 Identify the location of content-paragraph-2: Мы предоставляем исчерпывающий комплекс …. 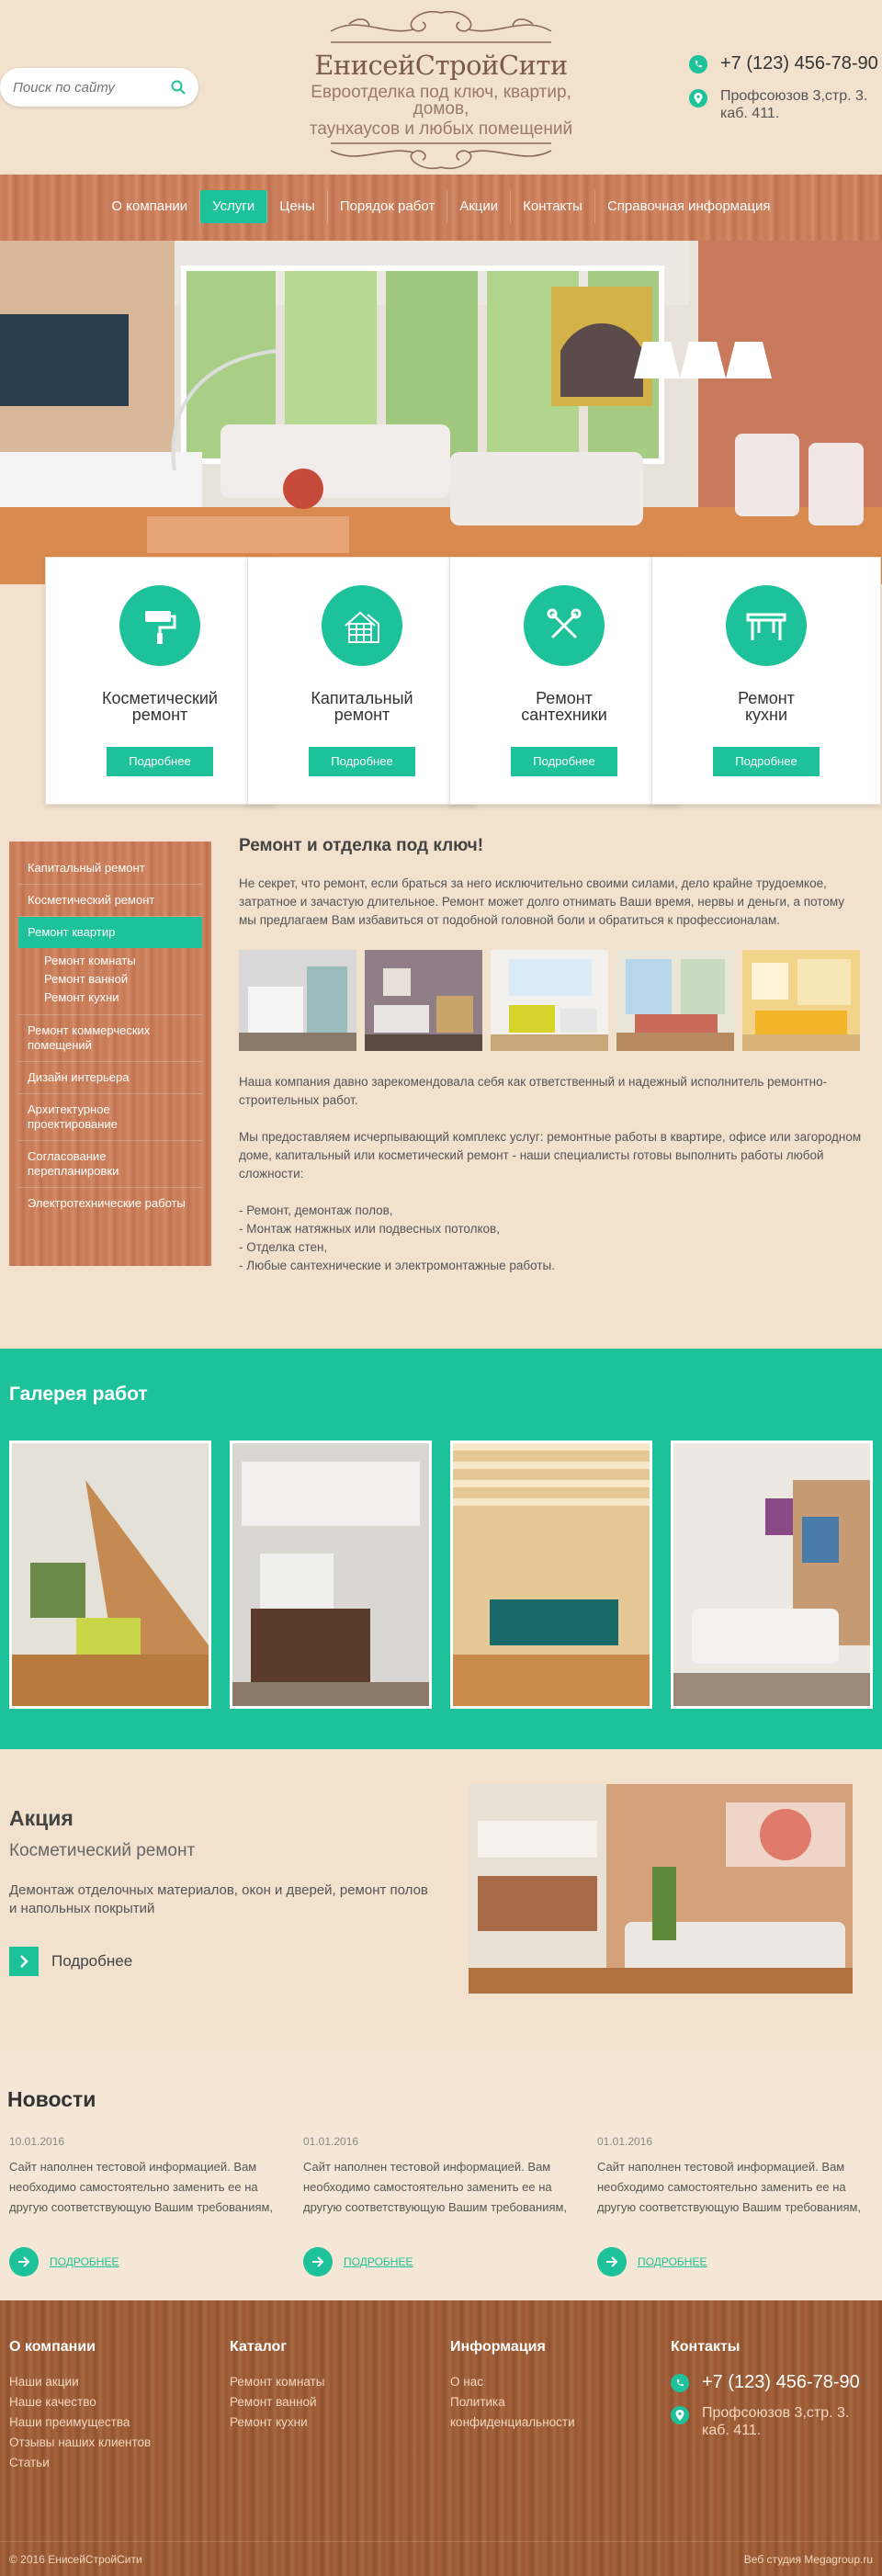
(550, 1155).